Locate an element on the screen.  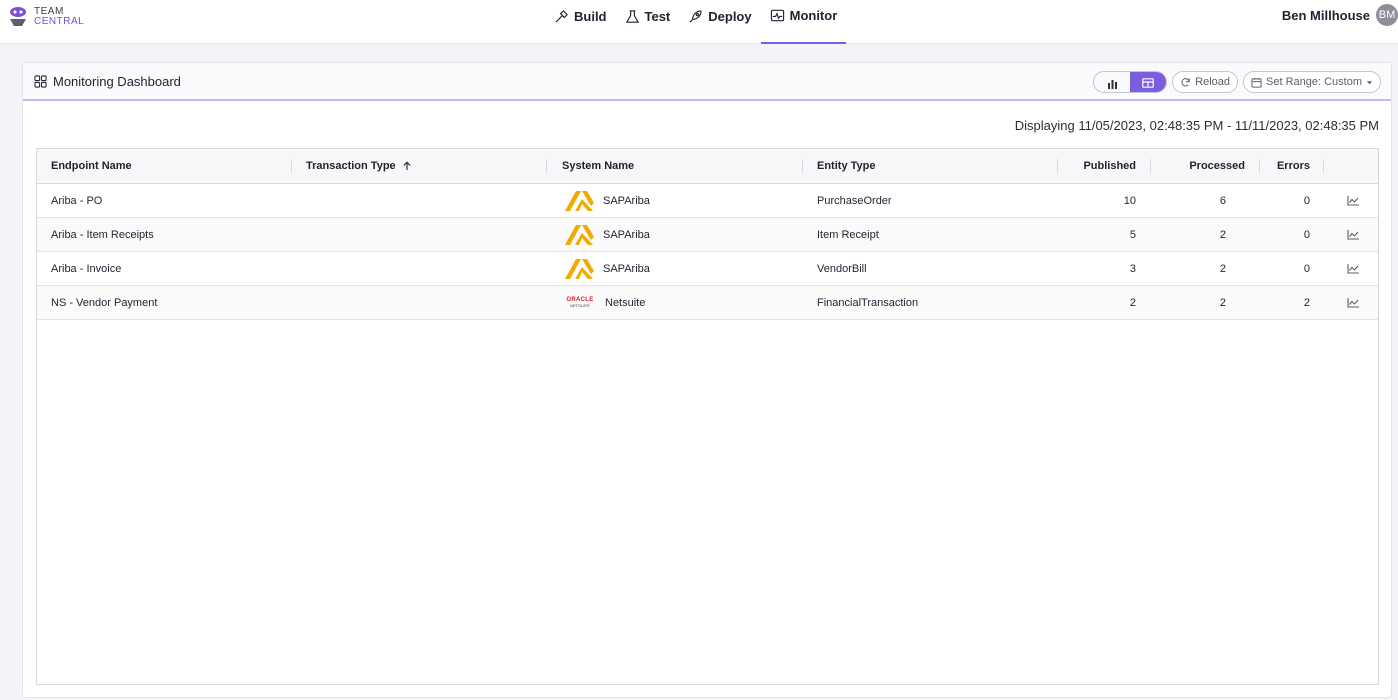
col-processed: Processed is located at coordinates (1201, 166).